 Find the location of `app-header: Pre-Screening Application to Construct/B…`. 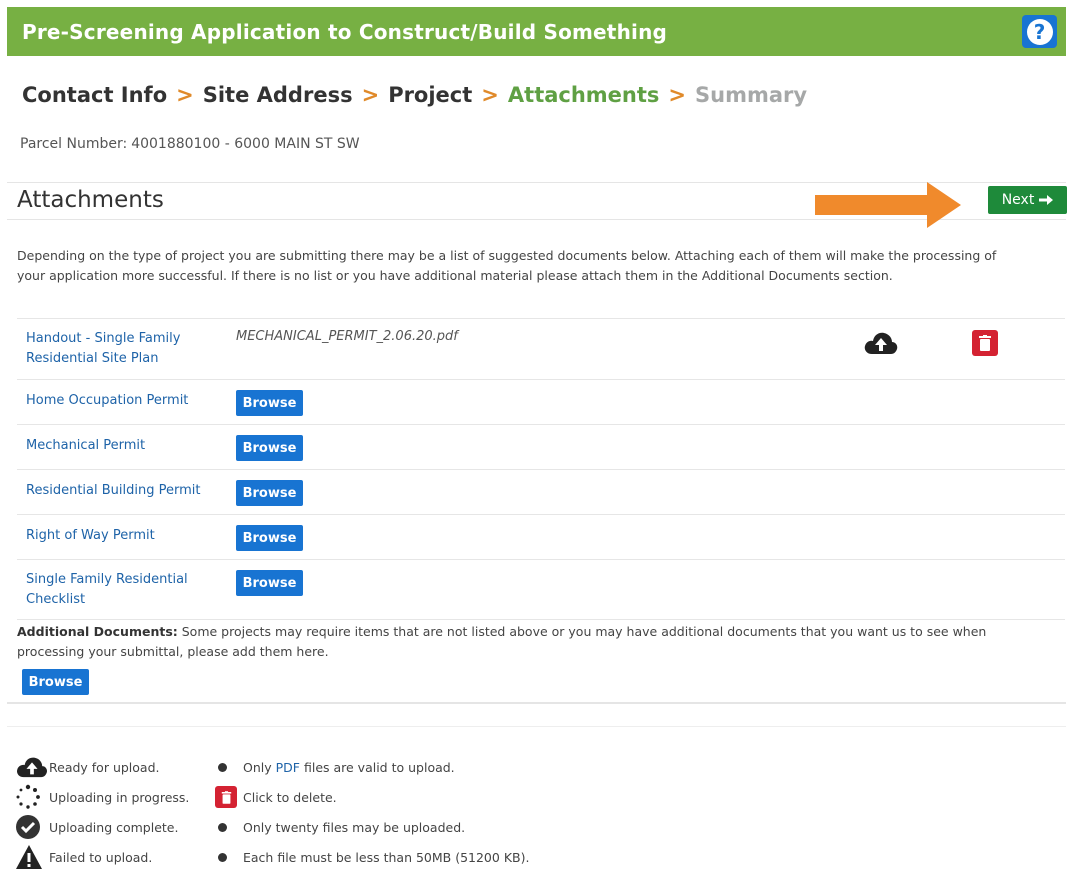

app-header: Pre-Screening Application to Construct/B… is located at coordinates (536, 31).